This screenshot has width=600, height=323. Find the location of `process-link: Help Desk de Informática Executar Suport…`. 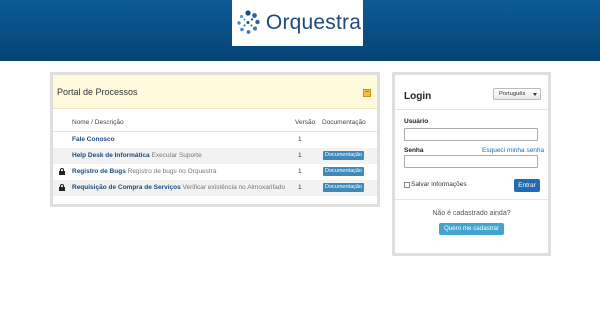

process-link: Help Desk de Informática Executar Suport… is located at coordinates (137, 155).